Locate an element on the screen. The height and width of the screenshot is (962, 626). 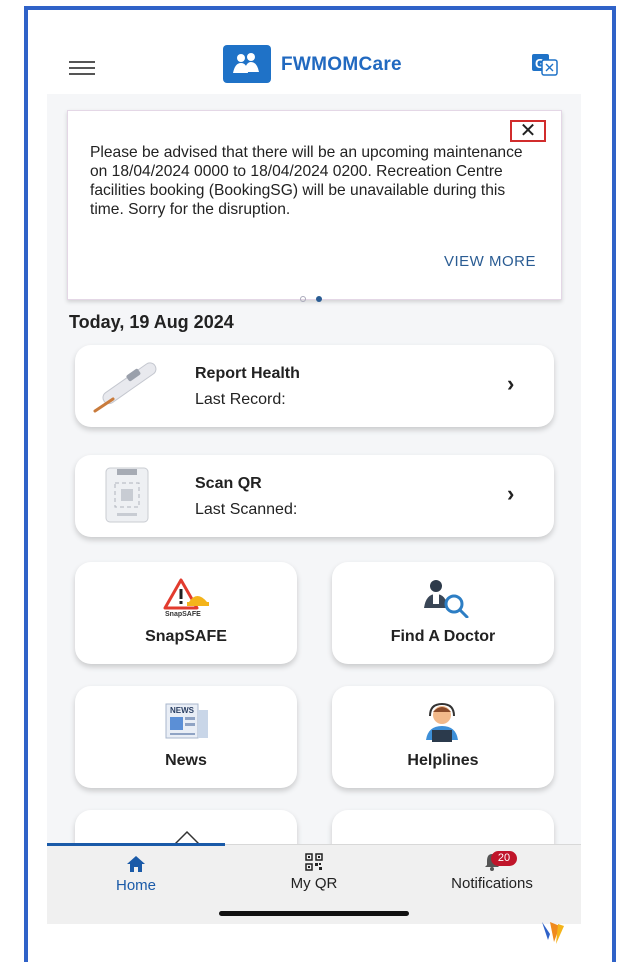
doctor-search-icon is located at coordinates (446, 599).